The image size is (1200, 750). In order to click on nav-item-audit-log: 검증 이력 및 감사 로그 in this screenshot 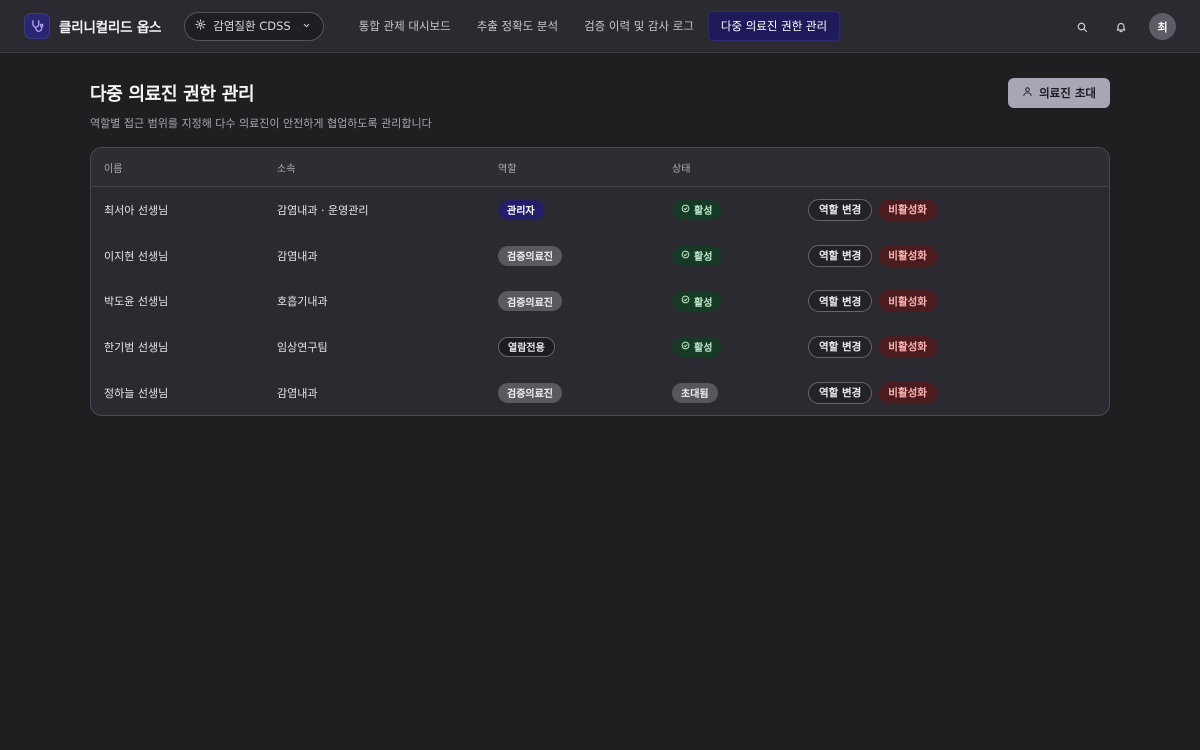, I will do `click(639, 26)`.